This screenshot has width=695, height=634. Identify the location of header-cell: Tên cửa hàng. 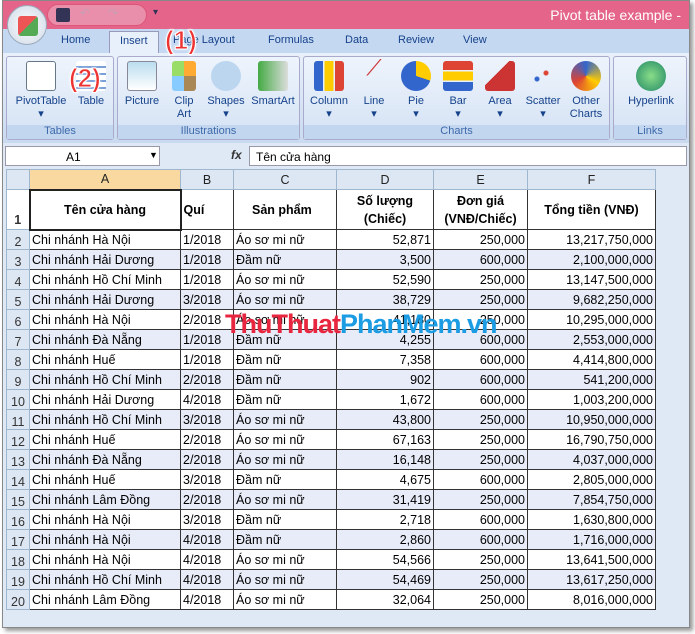
(105, 209).